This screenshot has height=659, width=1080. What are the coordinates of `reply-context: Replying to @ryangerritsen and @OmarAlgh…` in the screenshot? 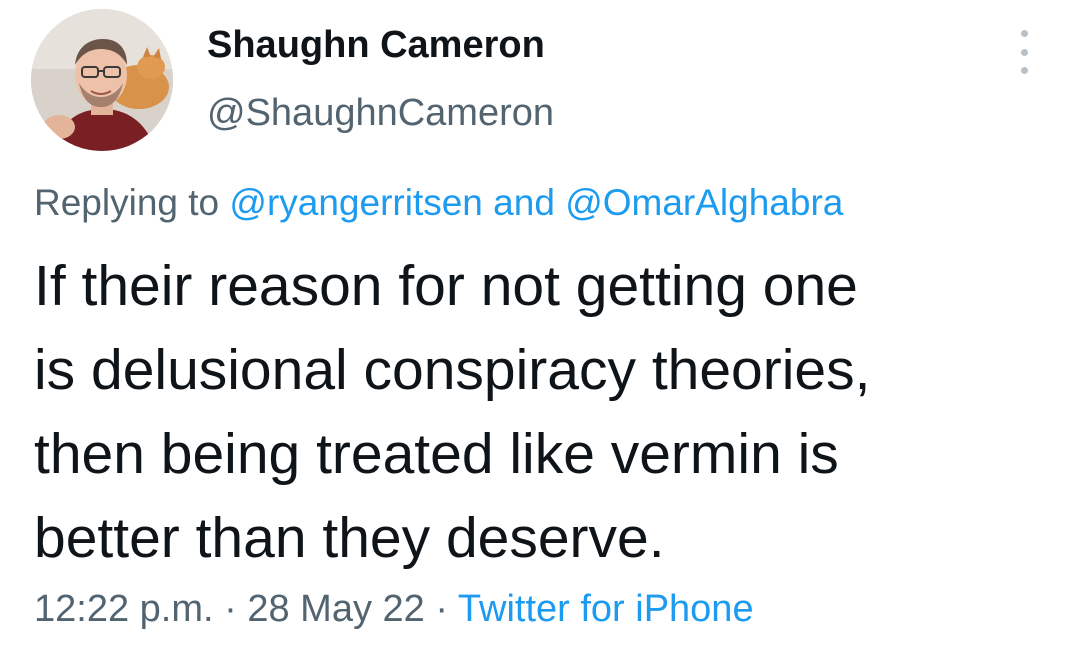 It's located at (438, 203).